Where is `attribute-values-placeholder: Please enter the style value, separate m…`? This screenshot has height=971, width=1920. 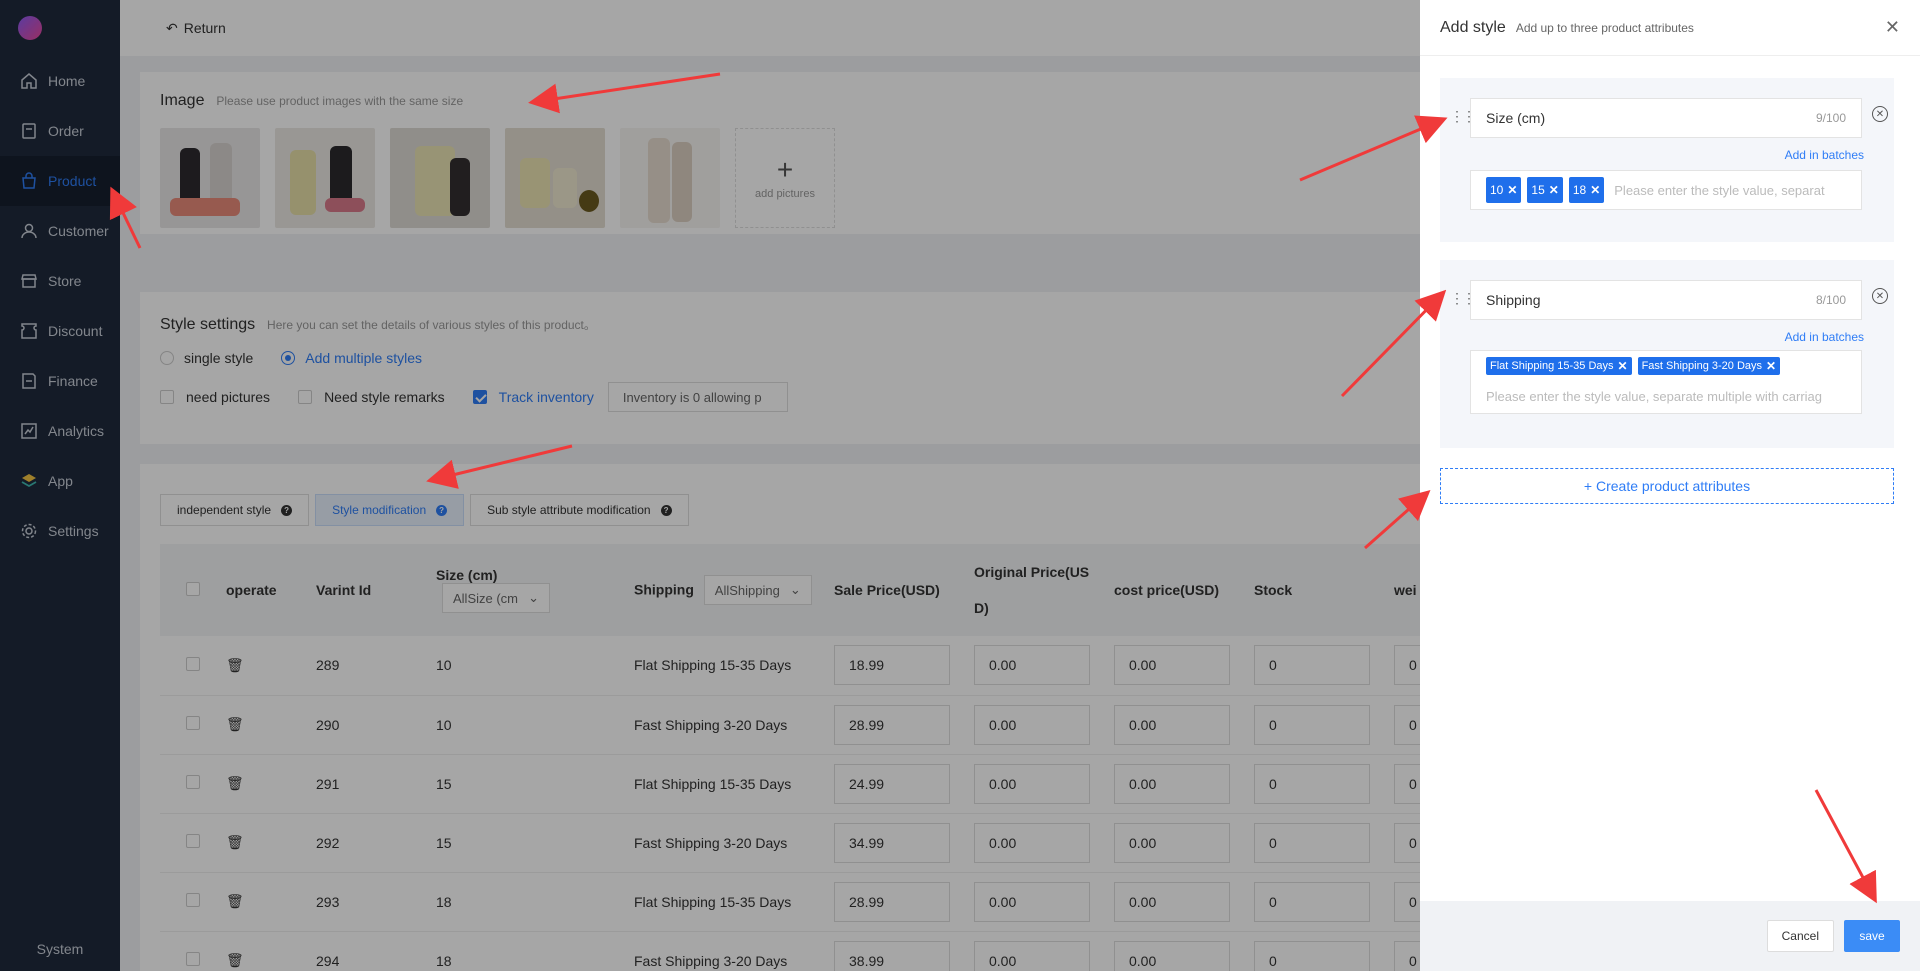
attribute-values-placeholder: Please enter the style value, separate m… is located at coordinates (1654, 396).